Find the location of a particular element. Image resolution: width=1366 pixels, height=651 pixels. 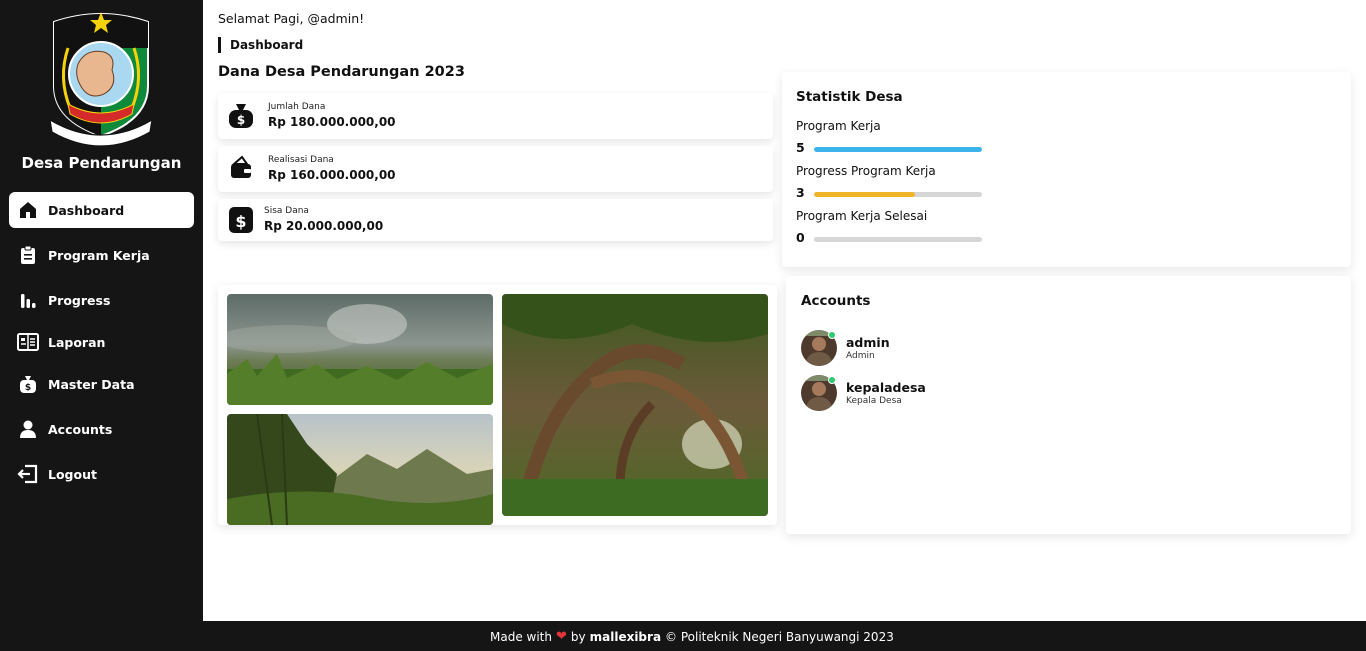

fund-label: Jumlah Dana is located at coordinates (297, 107).